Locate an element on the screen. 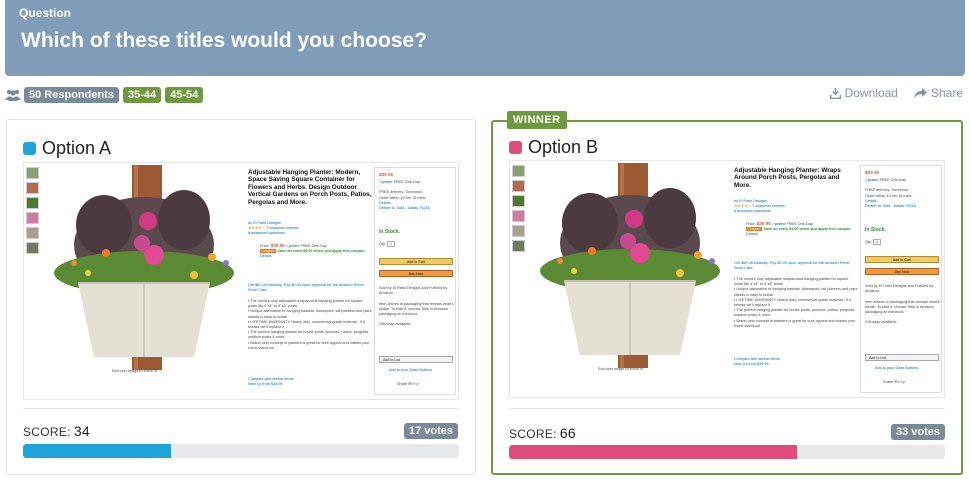 This screenshot has height=483, width=970. option-a-score-bar is located at coordinates (241, 451).